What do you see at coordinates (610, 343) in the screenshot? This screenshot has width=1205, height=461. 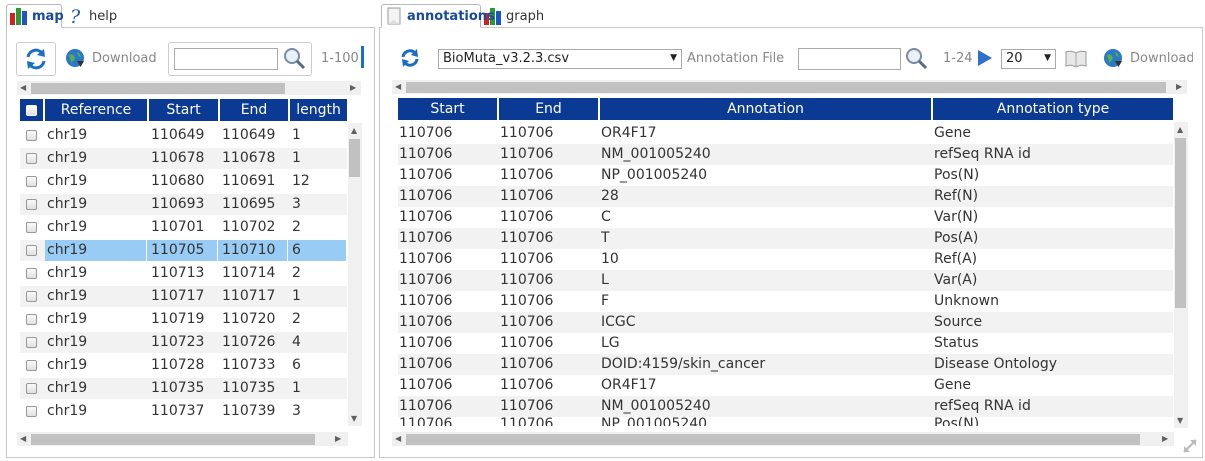 I see `table-cell: LG` at bounding box center [610, 343].